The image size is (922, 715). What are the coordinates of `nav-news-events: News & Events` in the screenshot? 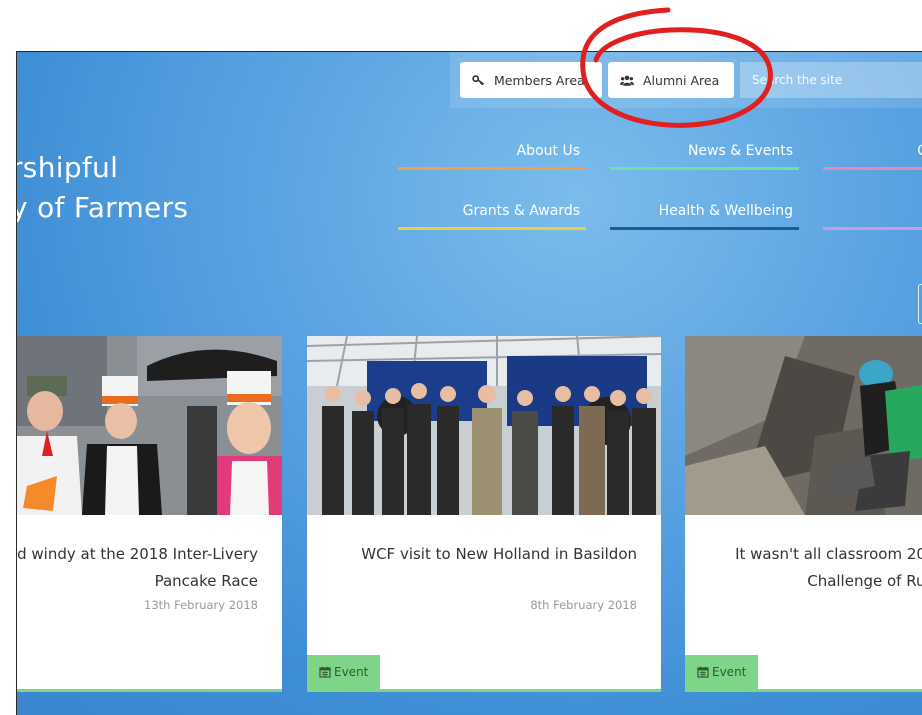 It's located at (704, 155).